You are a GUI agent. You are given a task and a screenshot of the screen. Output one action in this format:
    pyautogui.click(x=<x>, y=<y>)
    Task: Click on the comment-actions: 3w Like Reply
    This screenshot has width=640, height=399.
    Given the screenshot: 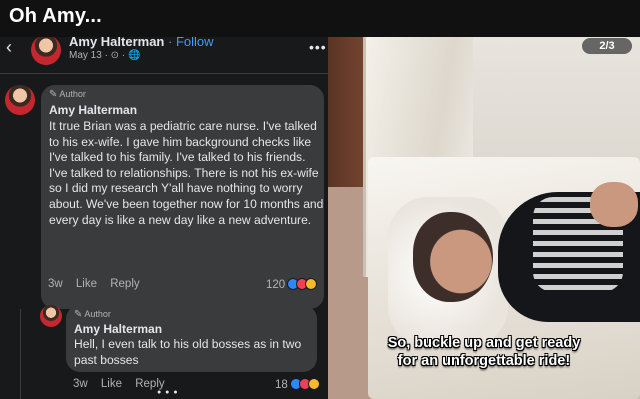 What is the action you would take?
    pyautogui.click(x=99, y=284)
    